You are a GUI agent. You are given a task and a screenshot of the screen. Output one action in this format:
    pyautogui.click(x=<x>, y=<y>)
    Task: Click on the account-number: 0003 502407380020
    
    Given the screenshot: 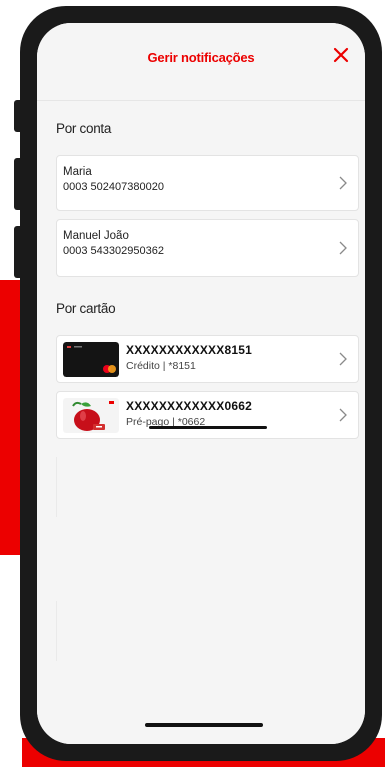 What is the action you would take?
    pyautogui.click(x=113, y=187)
    